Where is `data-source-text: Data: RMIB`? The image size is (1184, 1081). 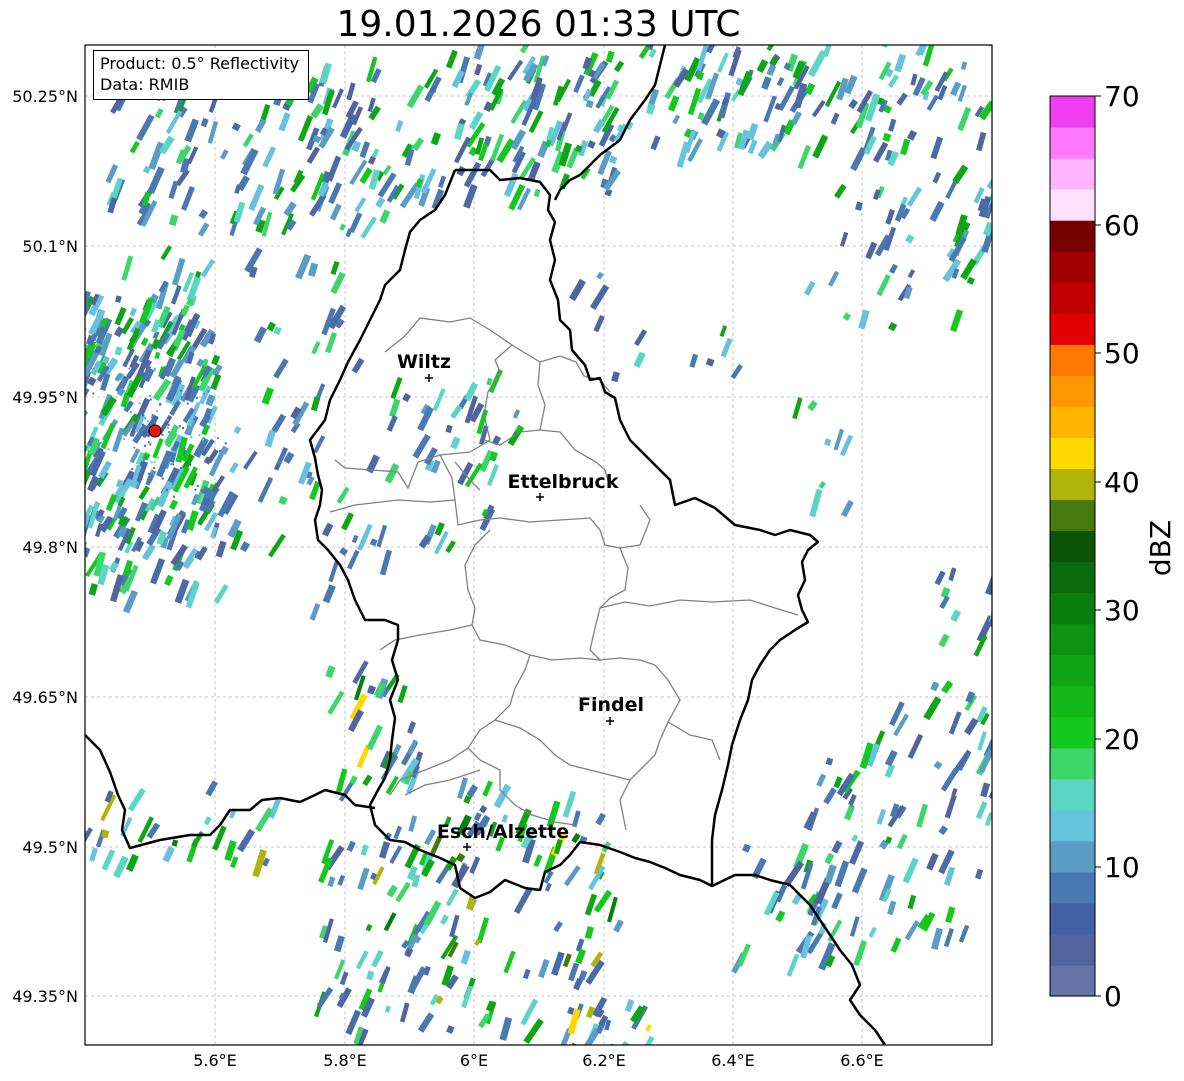 data-source-text: Data: RMIB is located at coordinates (145, 84).